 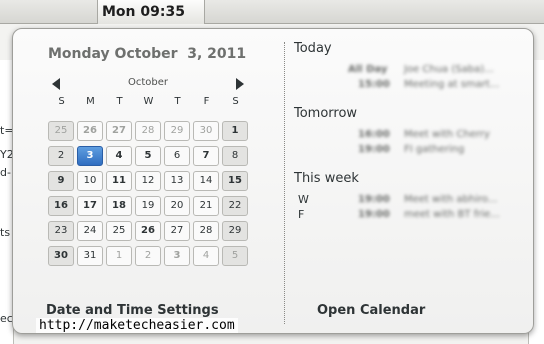 I want to click on today-heading: Today, so click(x=313, y=48).